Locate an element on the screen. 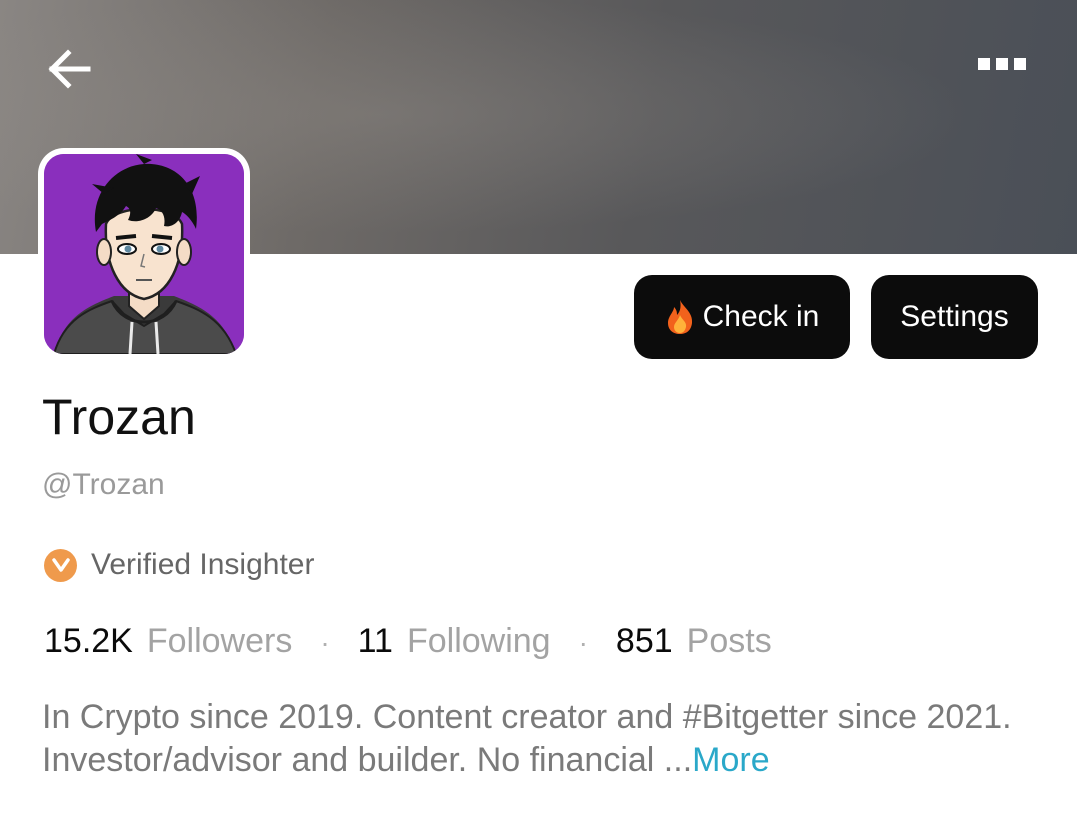 Image resolution: width=1077 pixels, height=831 pixels. profile-name: Trozan is located at coordinates (119, 417).